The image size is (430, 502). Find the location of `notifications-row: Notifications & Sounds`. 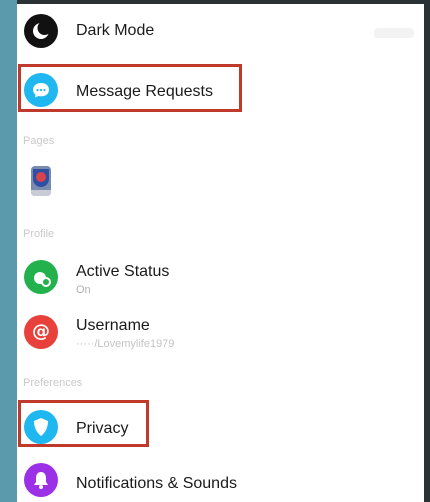

notifications-row: Notifications & Sounds is located at coordinates (220, 478).